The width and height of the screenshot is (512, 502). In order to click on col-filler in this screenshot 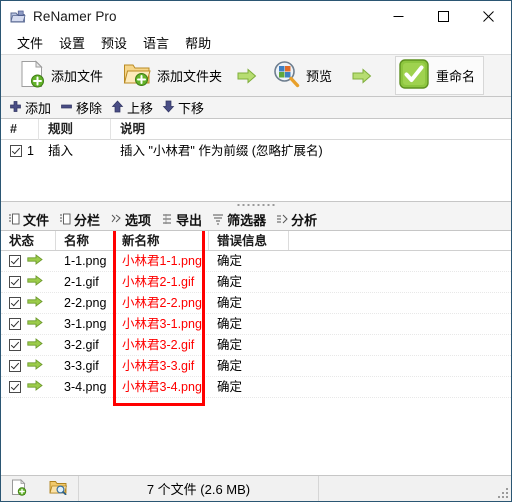, I will do `click(400, 240)`.